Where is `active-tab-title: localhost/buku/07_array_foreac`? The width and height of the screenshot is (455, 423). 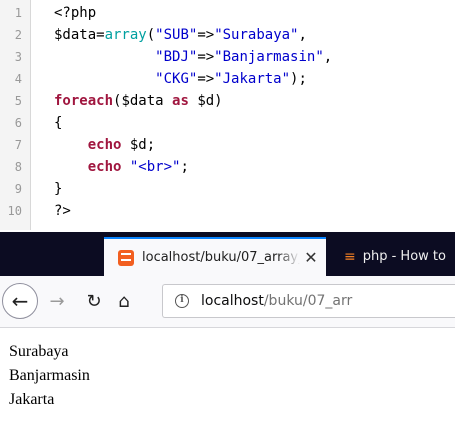
active-tab-title: localhost/buku/07_array_foreac is located at coordinates (221, 257).